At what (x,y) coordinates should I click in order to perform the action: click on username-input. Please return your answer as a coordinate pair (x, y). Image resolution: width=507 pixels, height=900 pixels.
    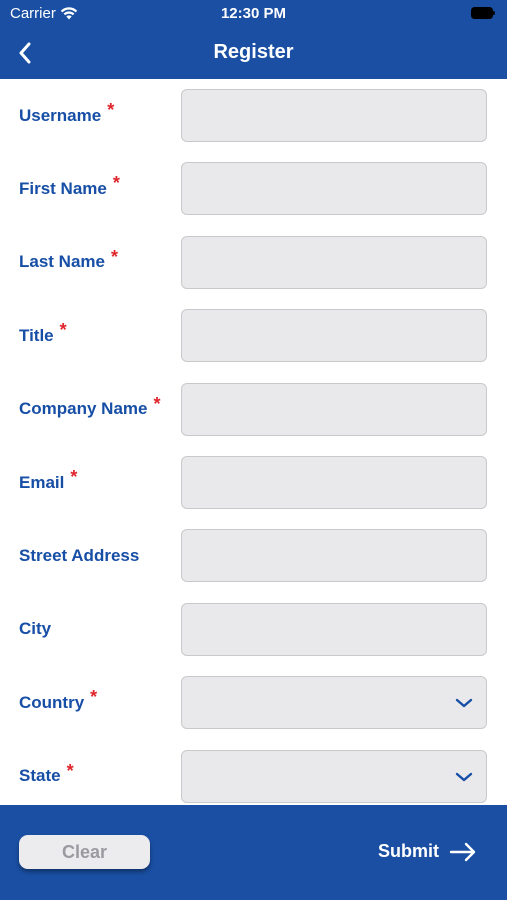
    Looking at the image, I should click on (334, 115).